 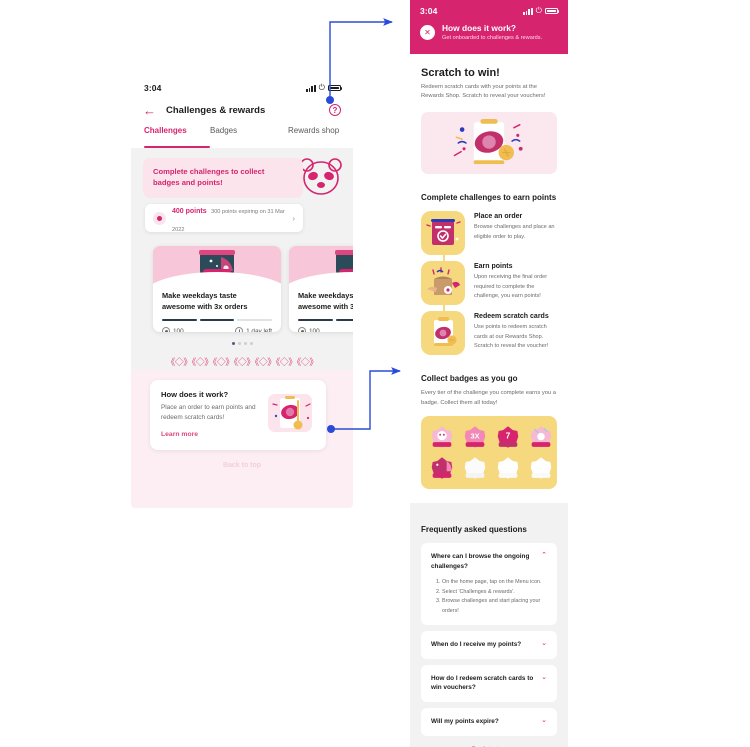 I want to click on scratch-card-art, so click(x=290, y=413).